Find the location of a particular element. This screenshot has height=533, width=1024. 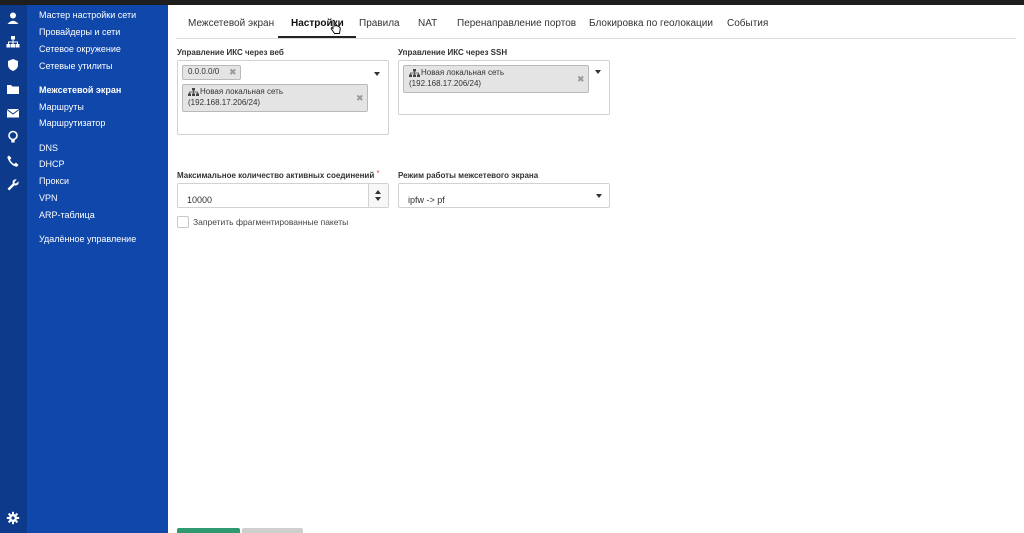

sidebar-item-proxy: Прокси is located at coordinates (54, 181).